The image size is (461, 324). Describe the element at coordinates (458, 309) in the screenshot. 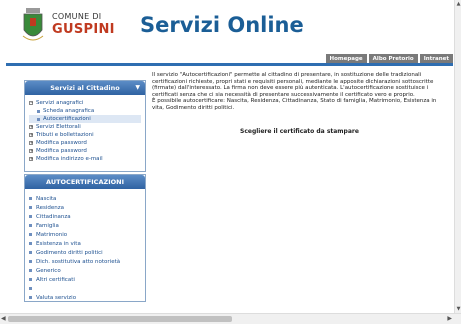

I see `scroll-down-icon: ▼` at that location.